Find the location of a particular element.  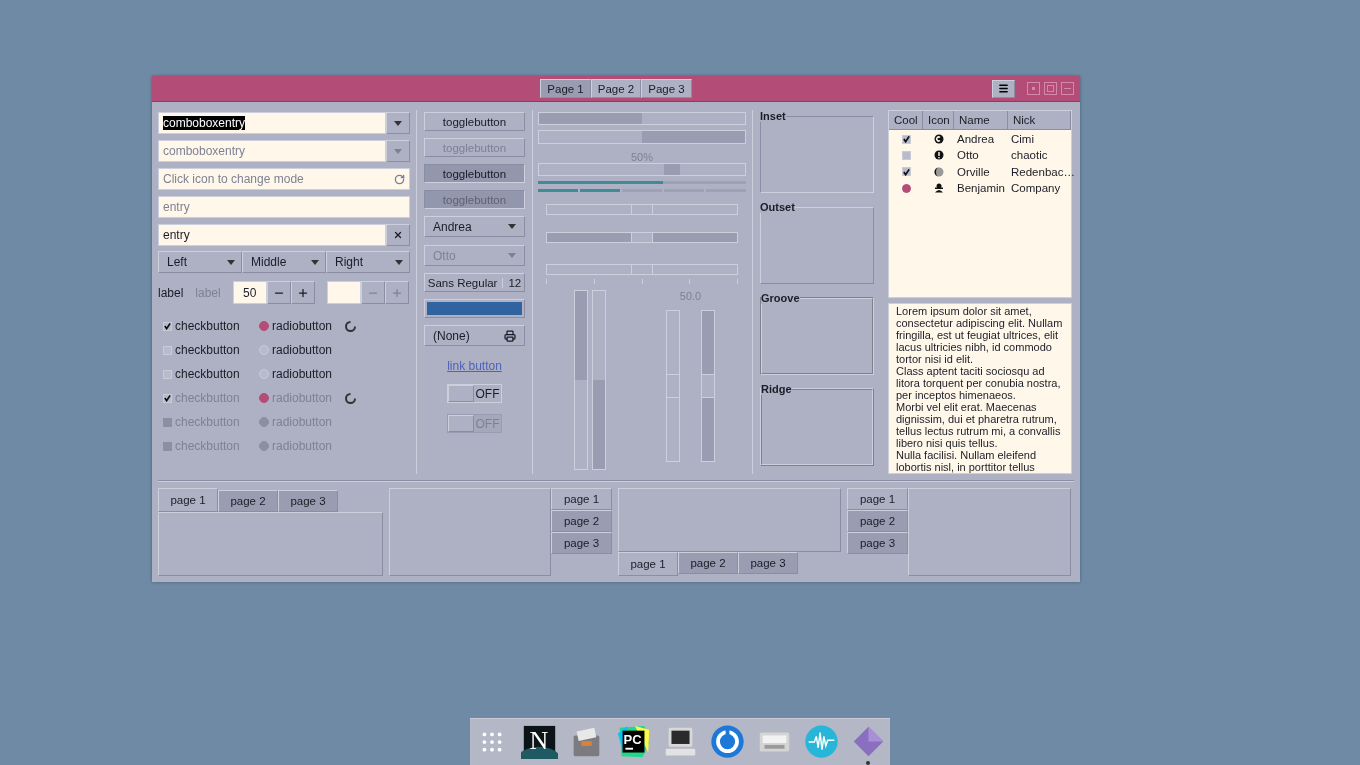

switch: OFF is located at coordinates (474, 393).